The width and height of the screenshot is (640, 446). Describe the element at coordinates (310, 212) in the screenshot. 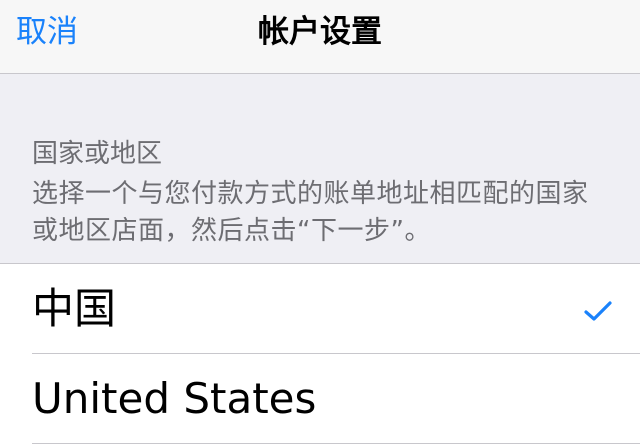

I see `section-description: 选择一个与您付款方式的账单地址相匹配的国家或地区店面，然后点击“下一步”。` at that location.